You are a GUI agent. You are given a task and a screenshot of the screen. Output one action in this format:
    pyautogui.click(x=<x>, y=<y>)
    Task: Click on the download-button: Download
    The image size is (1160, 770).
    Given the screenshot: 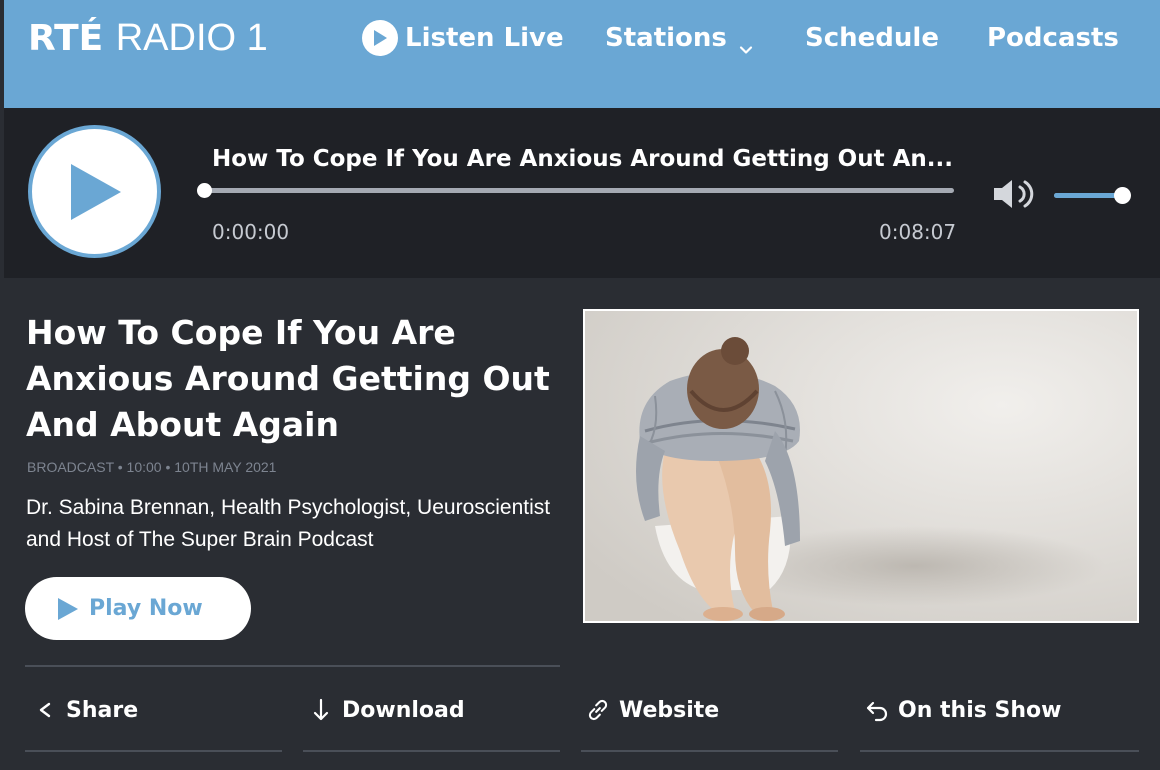 What is the action you would take?
    pyautogui.click(x=386, y=710)
    